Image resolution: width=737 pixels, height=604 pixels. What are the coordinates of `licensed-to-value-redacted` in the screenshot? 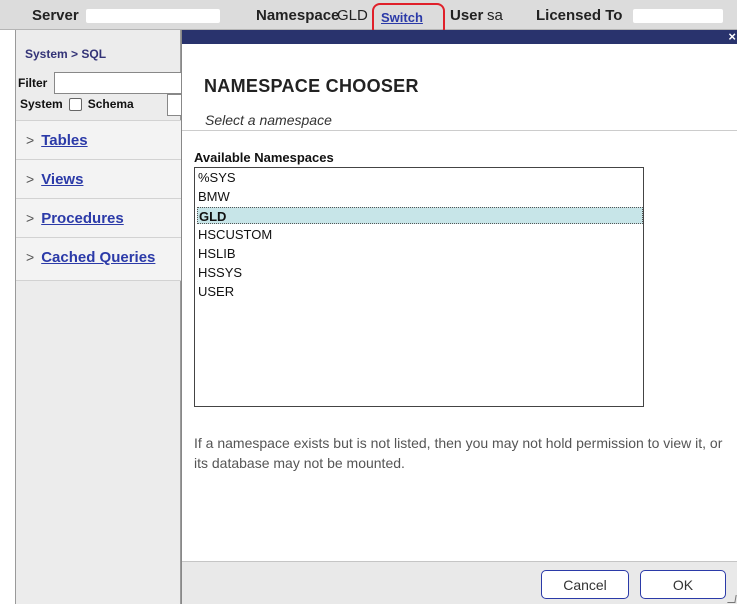 It's located at (678, 16).